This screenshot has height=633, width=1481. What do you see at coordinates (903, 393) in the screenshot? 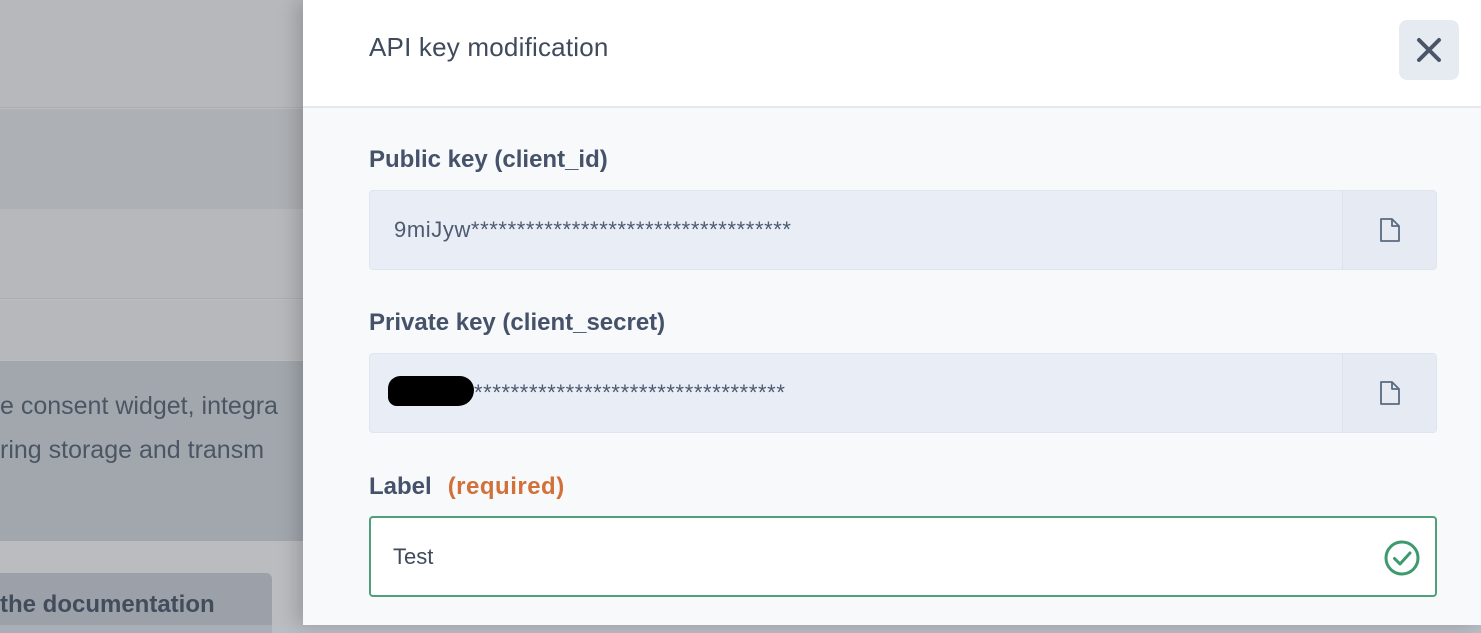
I see `private-key-field: **********************************` at bounding box center [903, 393].